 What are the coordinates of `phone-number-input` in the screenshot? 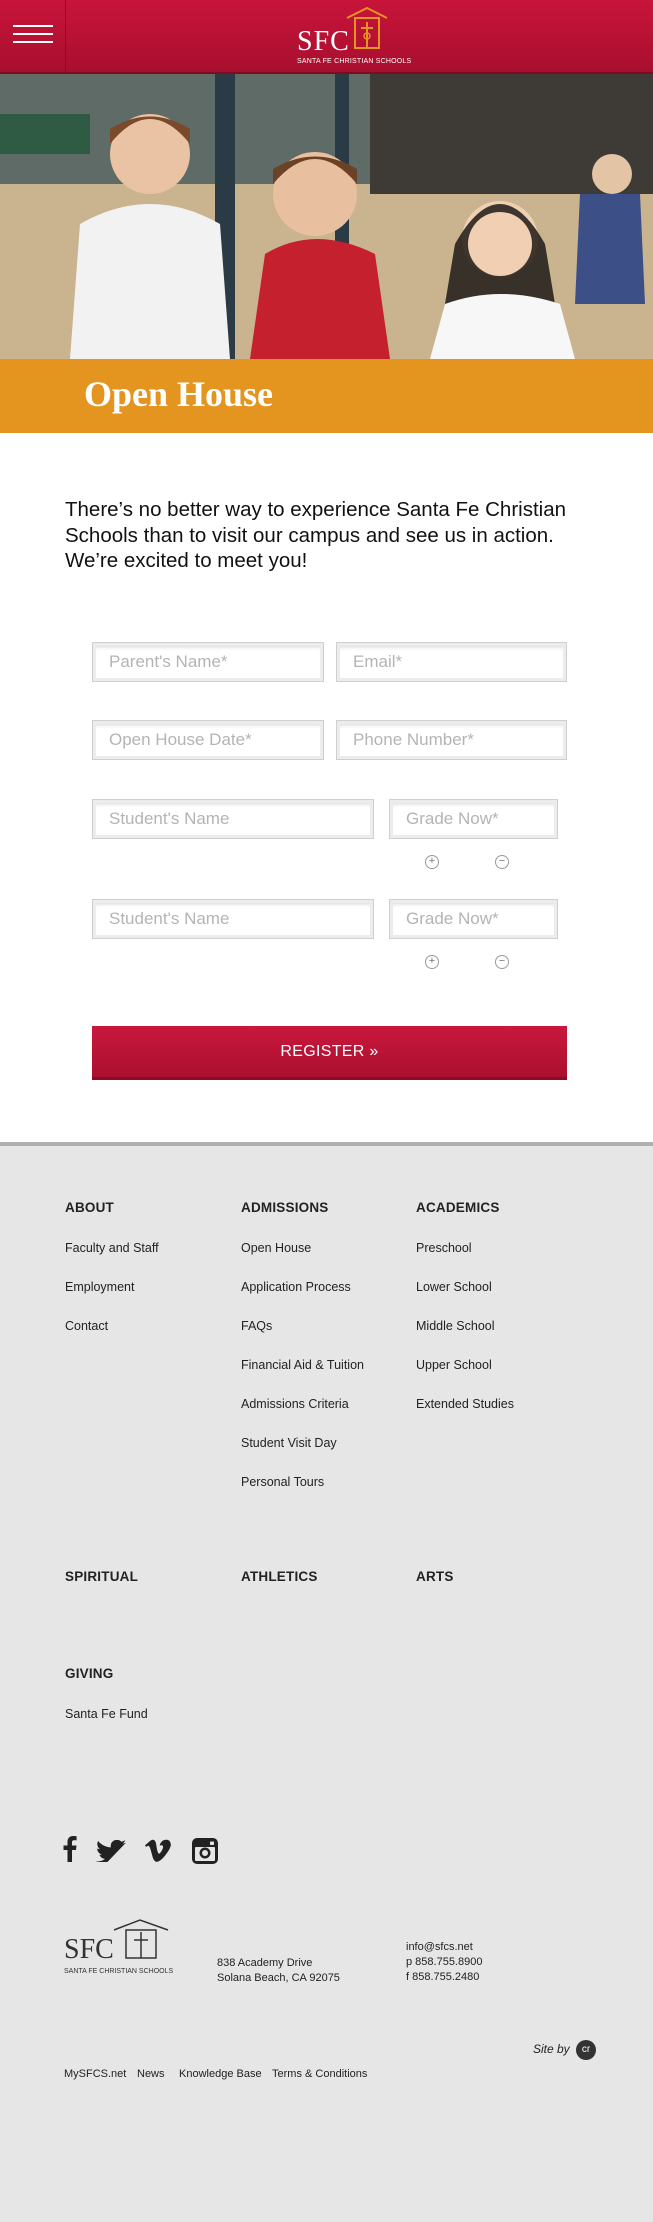 It's located at (451, 740).